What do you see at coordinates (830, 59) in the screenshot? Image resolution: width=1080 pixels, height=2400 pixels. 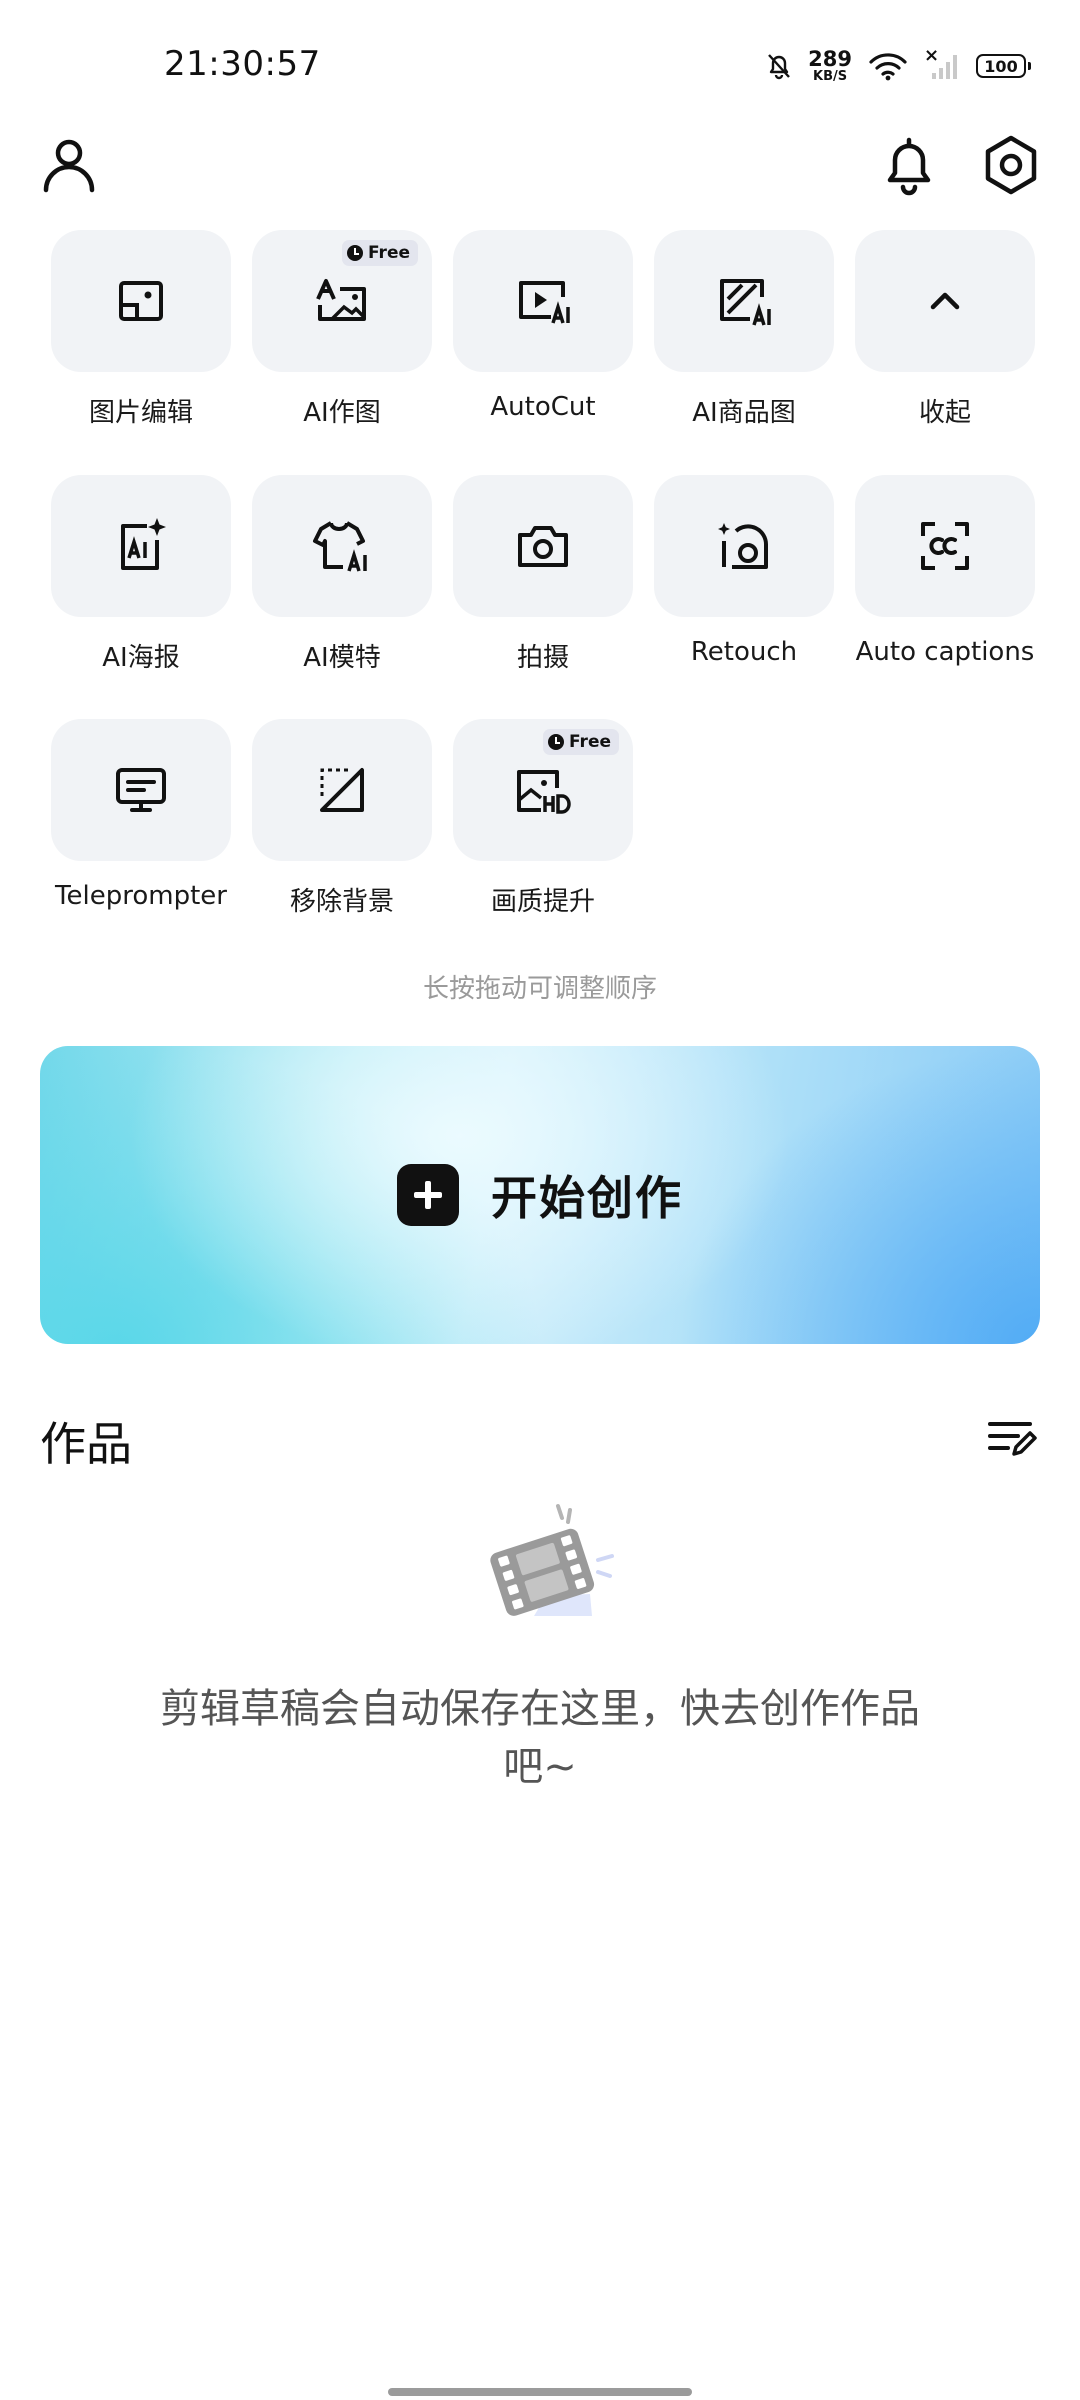 I see `net-speed-value: 289` at bounding box center [830, 59].